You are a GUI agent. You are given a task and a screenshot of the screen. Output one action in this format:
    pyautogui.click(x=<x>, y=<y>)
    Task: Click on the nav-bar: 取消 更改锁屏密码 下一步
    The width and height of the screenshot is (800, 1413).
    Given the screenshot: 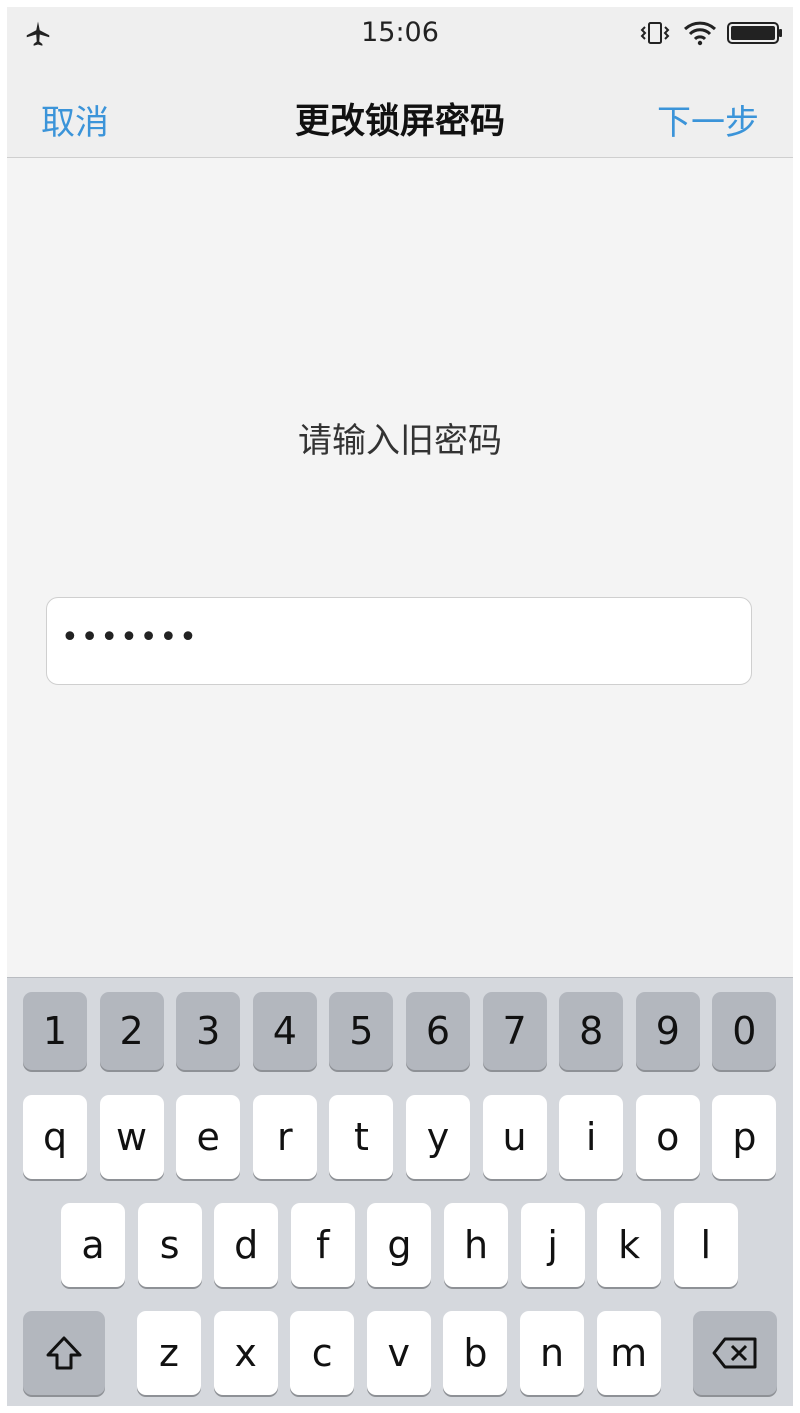 What is the action you would take?
    pyautogui.click(x=400, y=108)
    